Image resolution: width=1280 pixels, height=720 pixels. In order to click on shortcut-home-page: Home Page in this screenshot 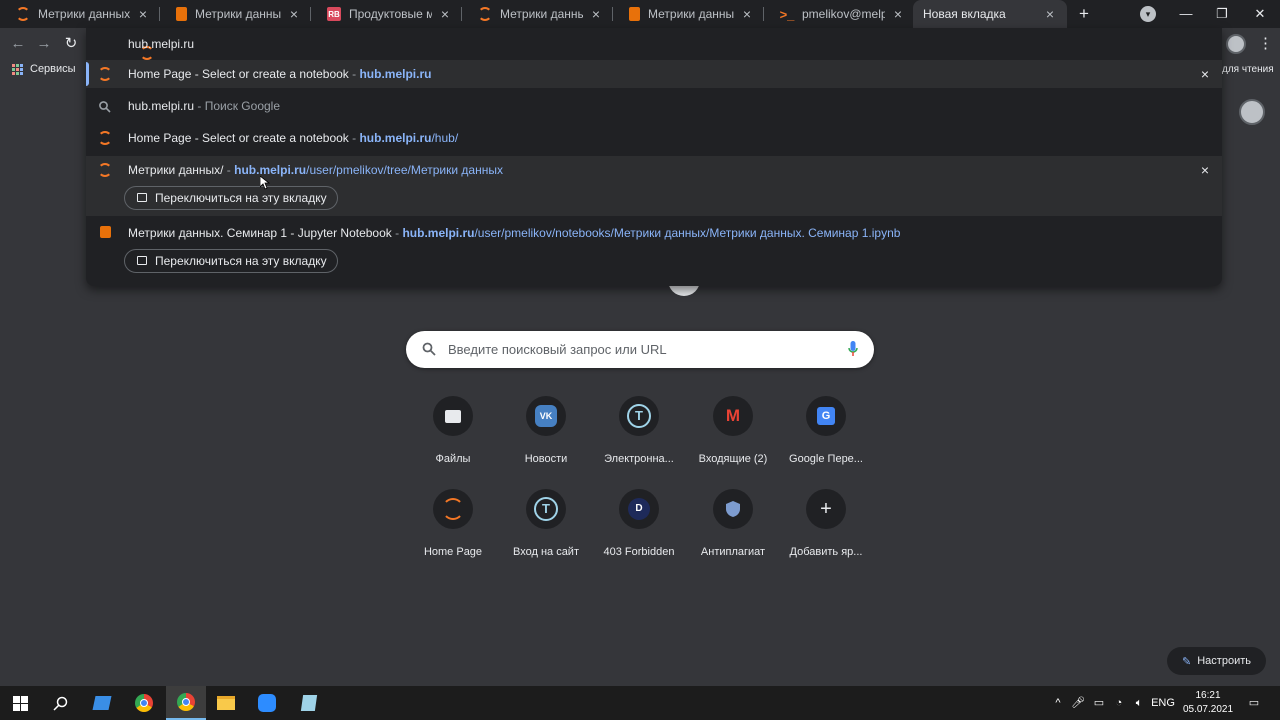, I will do `click(453, 528)`.